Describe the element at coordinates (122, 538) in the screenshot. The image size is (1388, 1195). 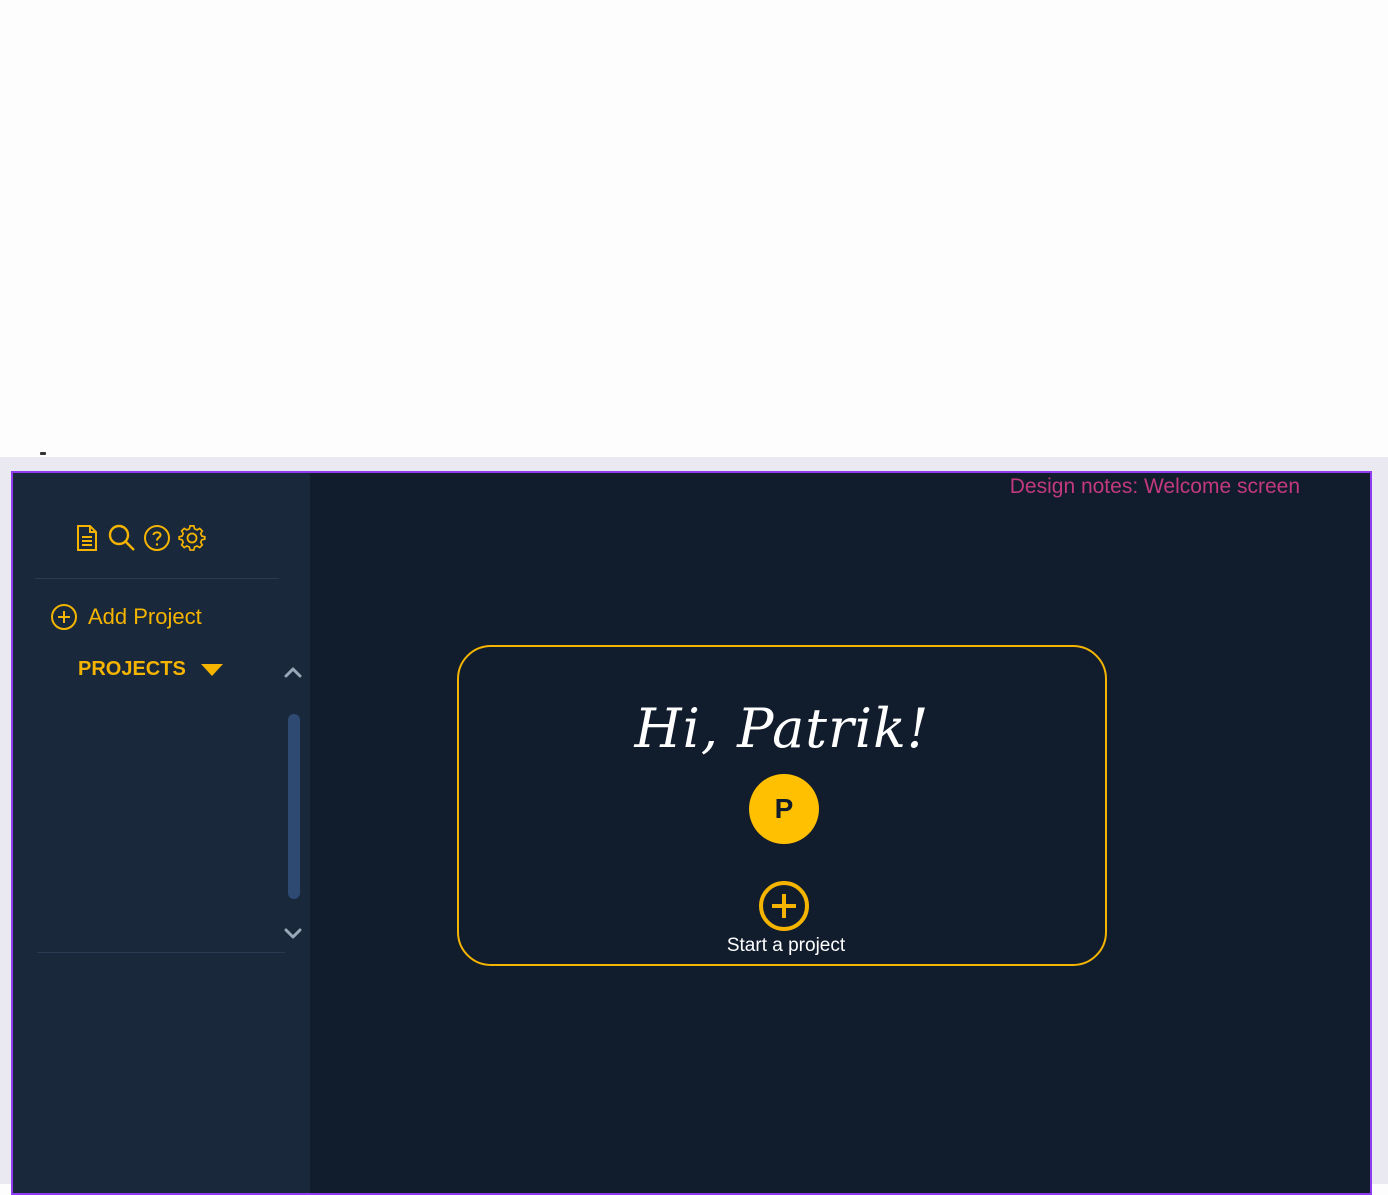
I see `search-icon` at that location.